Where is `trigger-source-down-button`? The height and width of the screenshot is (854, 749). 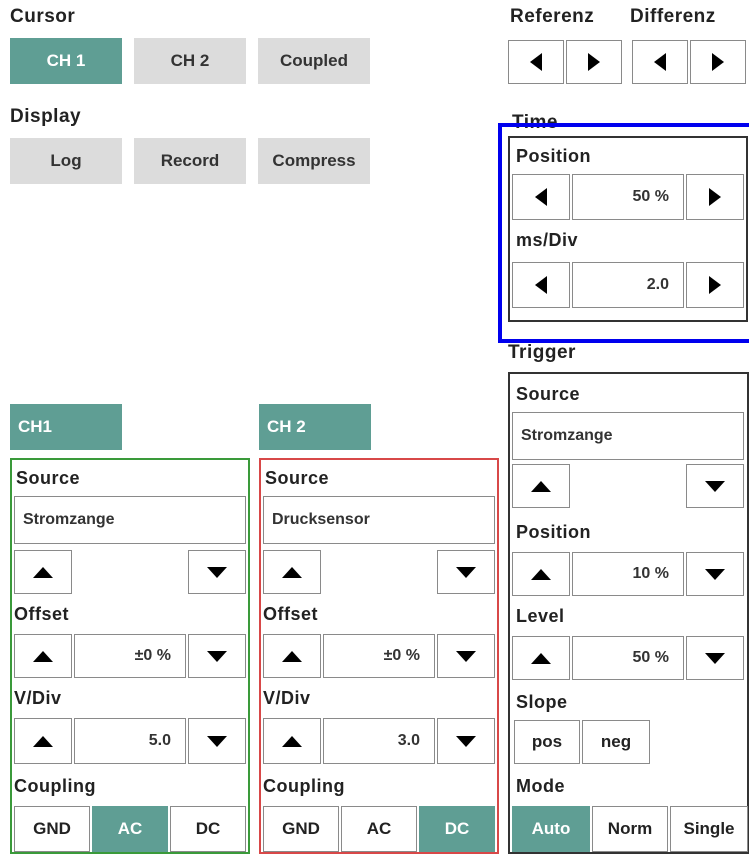
trigger-source-down-button is located at coordinates (715, 486).